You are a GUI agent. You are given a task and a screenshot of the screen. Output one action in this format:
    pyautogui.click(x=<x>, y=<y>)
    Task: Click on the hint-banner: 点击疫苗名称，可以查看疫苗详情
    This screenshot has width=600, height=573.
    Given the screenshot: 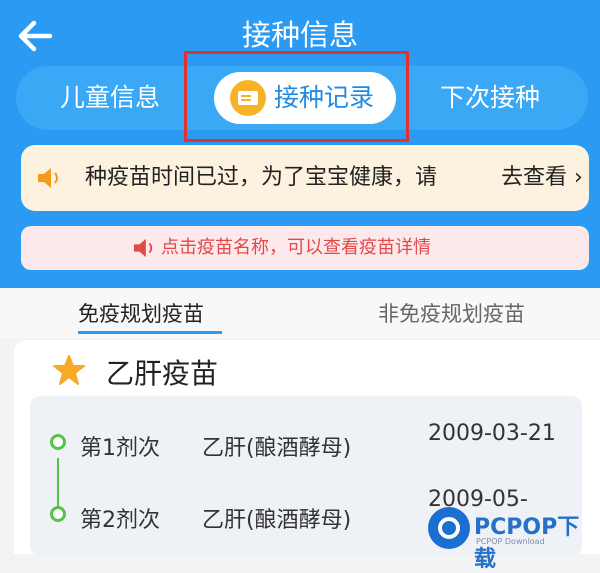 What is the action you would take?
    pyautogui.click(x=305, y=248)
    